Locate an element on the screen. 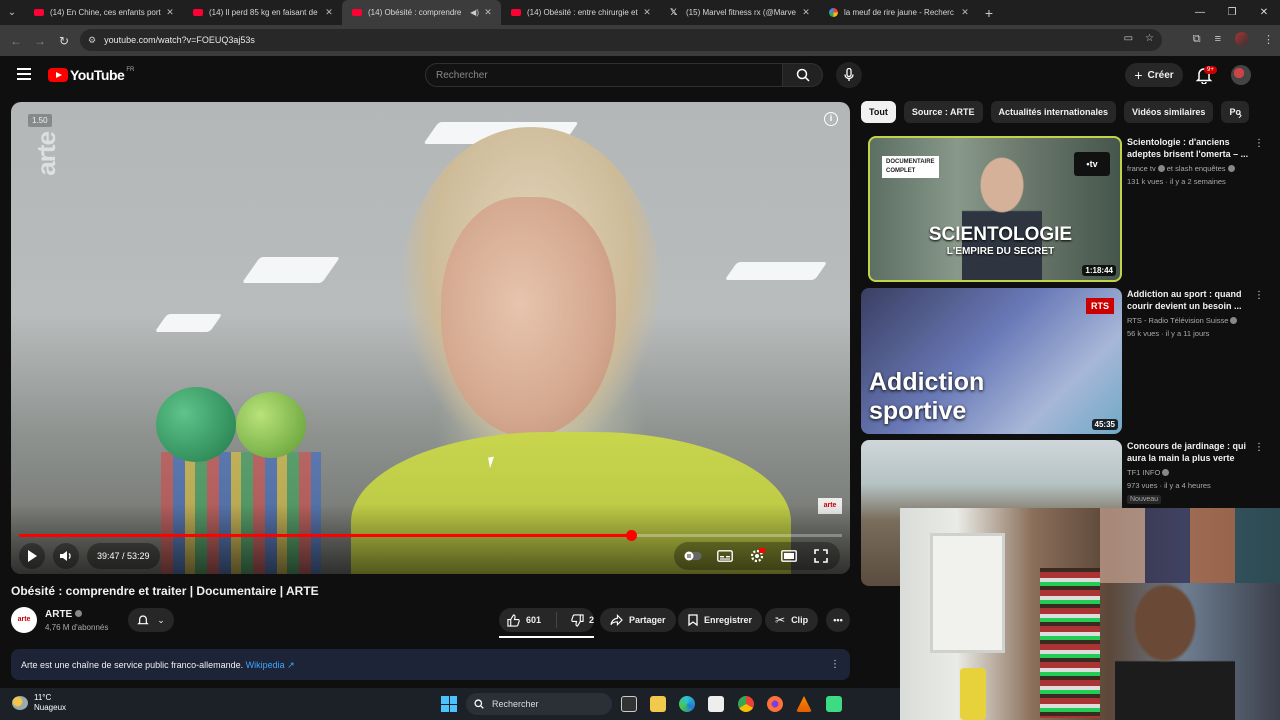  settings-gear-icon is located at coordinates (757, 556).